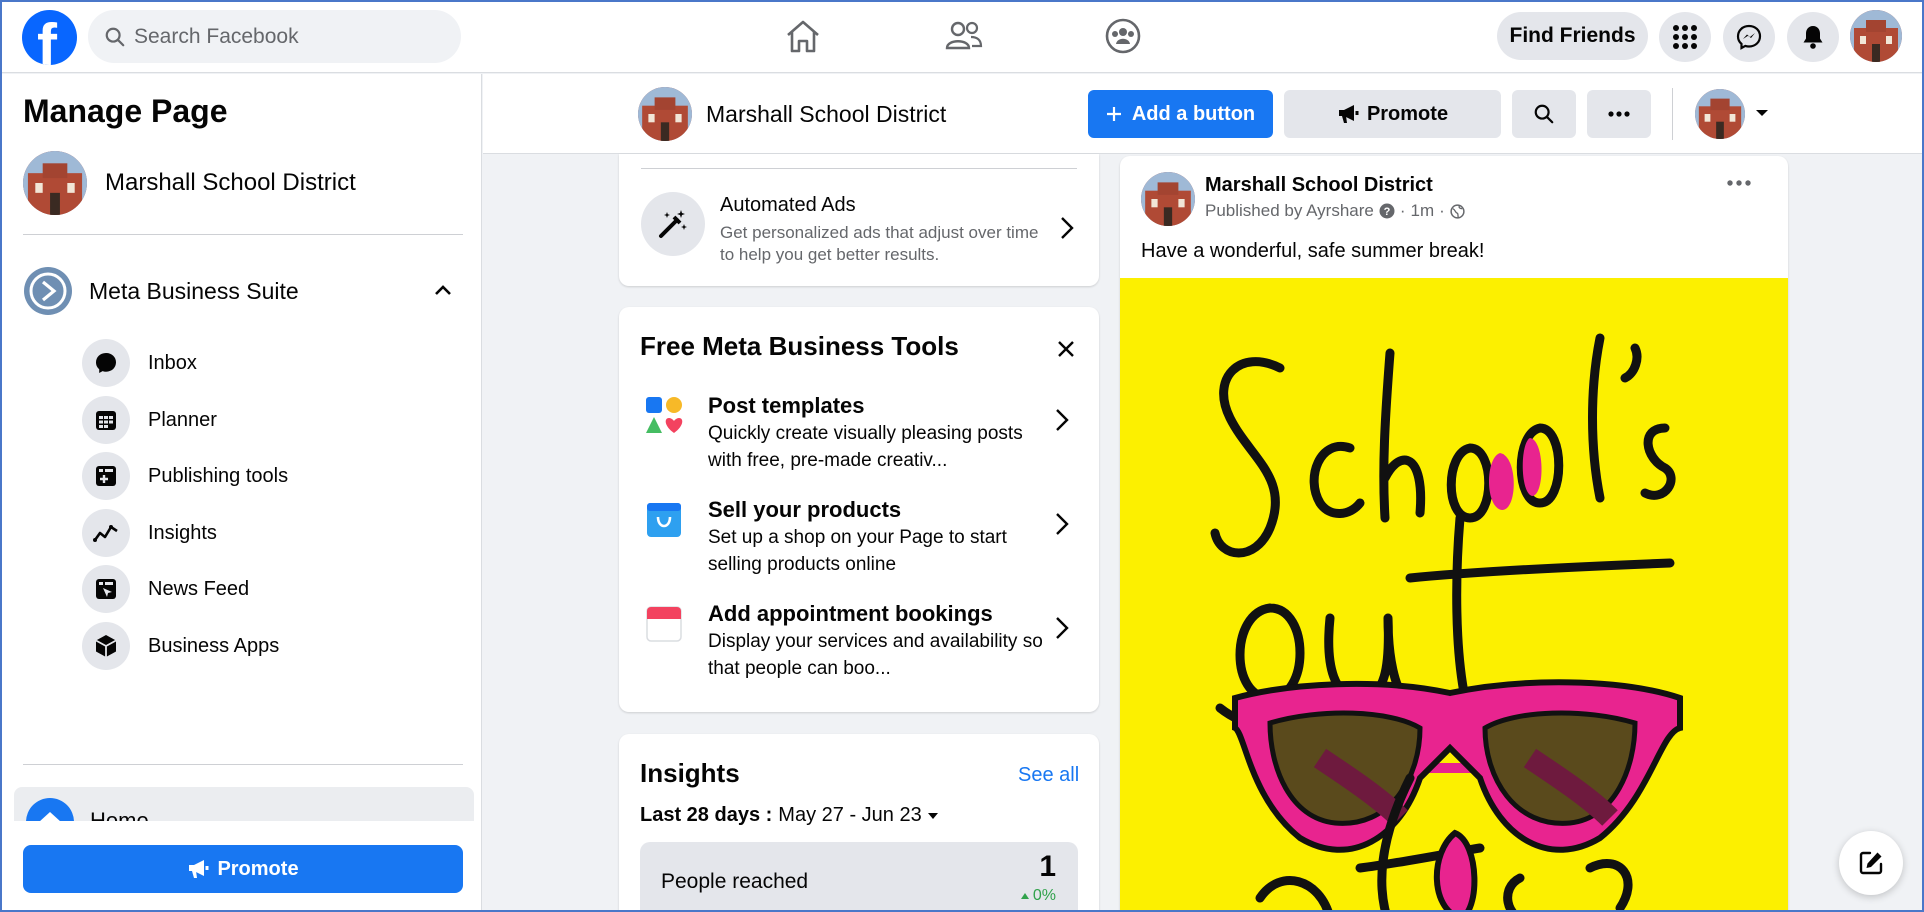 The width and height of the screenshot is (1924, 912). I want to click on search-input, so click(289, 36).